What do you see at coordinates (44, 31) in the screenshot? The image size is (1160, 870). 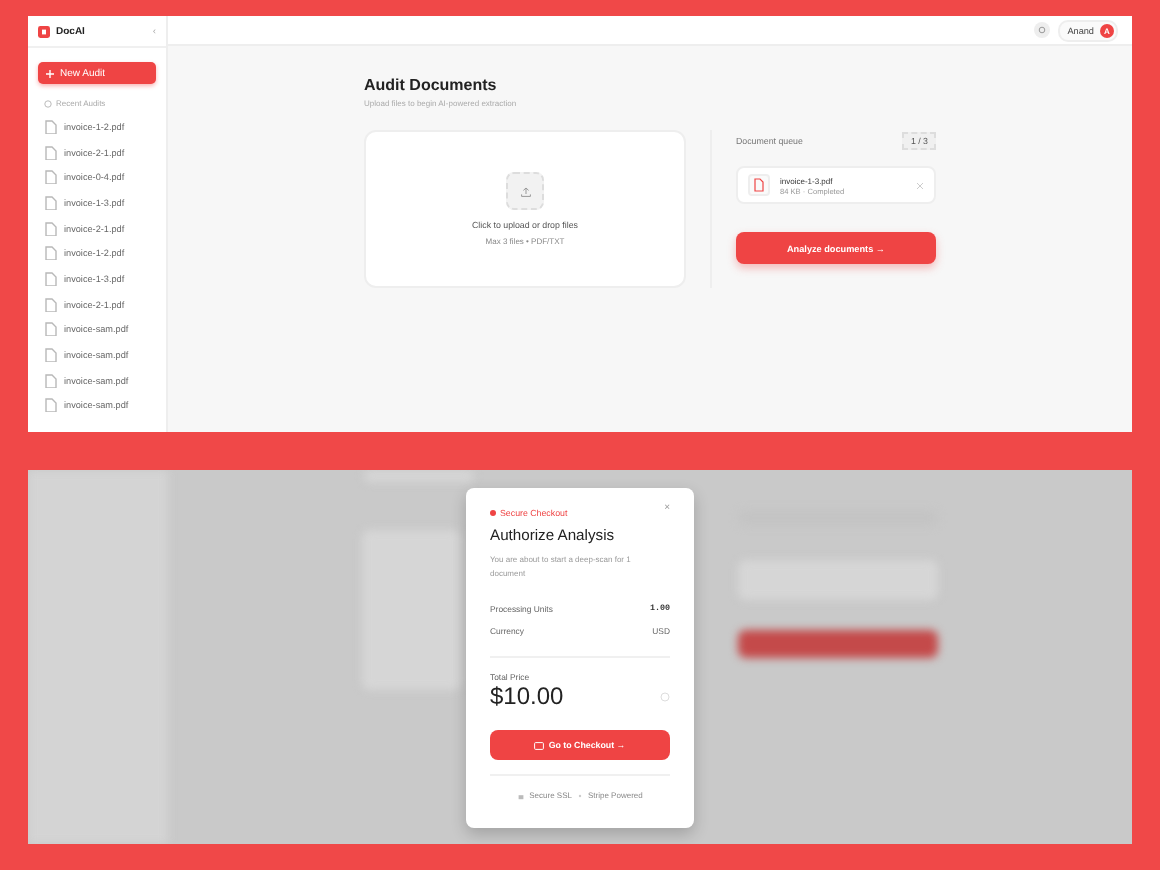 I see `logo-icon` at bounding box center [44, 31].